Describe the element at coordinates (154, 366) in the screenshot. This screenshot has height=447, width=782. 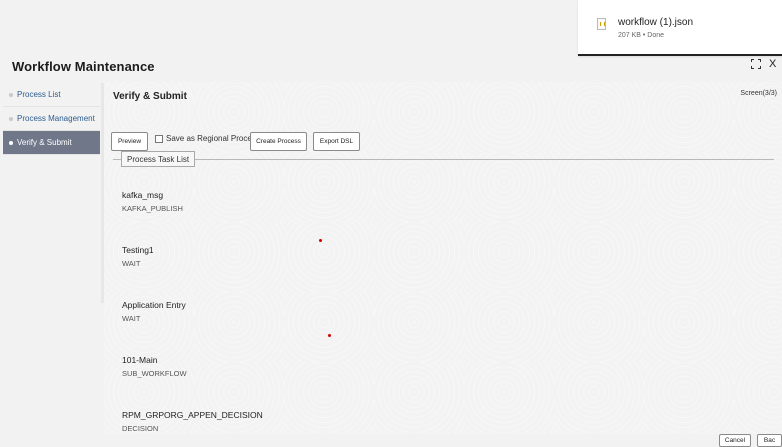
I see `list-item: 101-Main SUB_WORKFLOW` at that location.